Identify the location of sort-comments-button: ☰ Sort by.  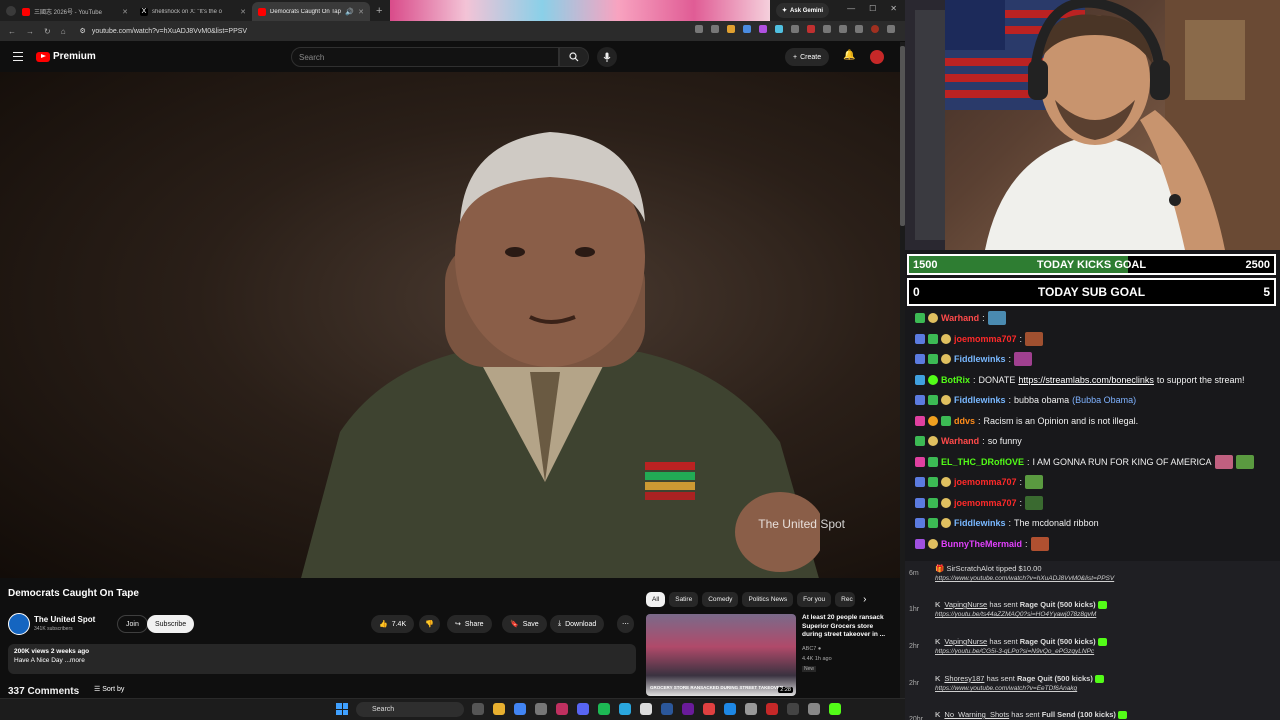
(109, 689).